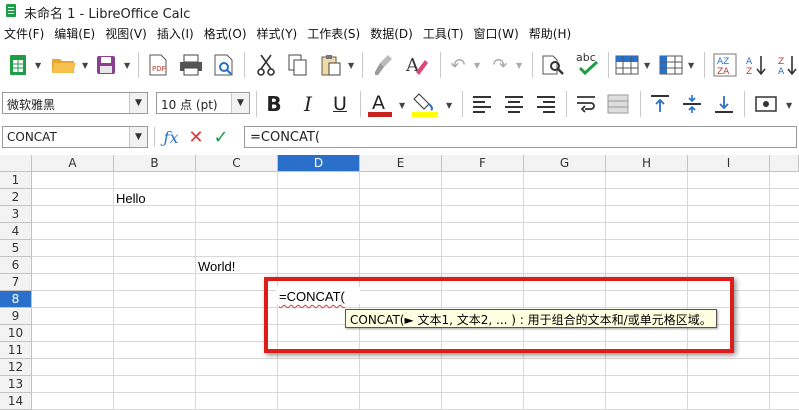 Image resolution: width=799 pixels, height=410 pixels. I want to click on font-color-icon: A, so click(380, 104).